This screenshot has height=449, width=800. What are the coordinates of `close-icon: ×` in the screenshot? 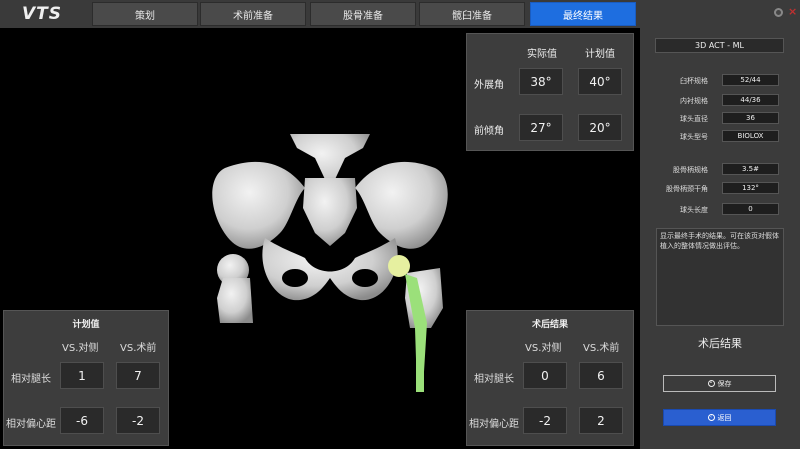 It's located at (793, 11).